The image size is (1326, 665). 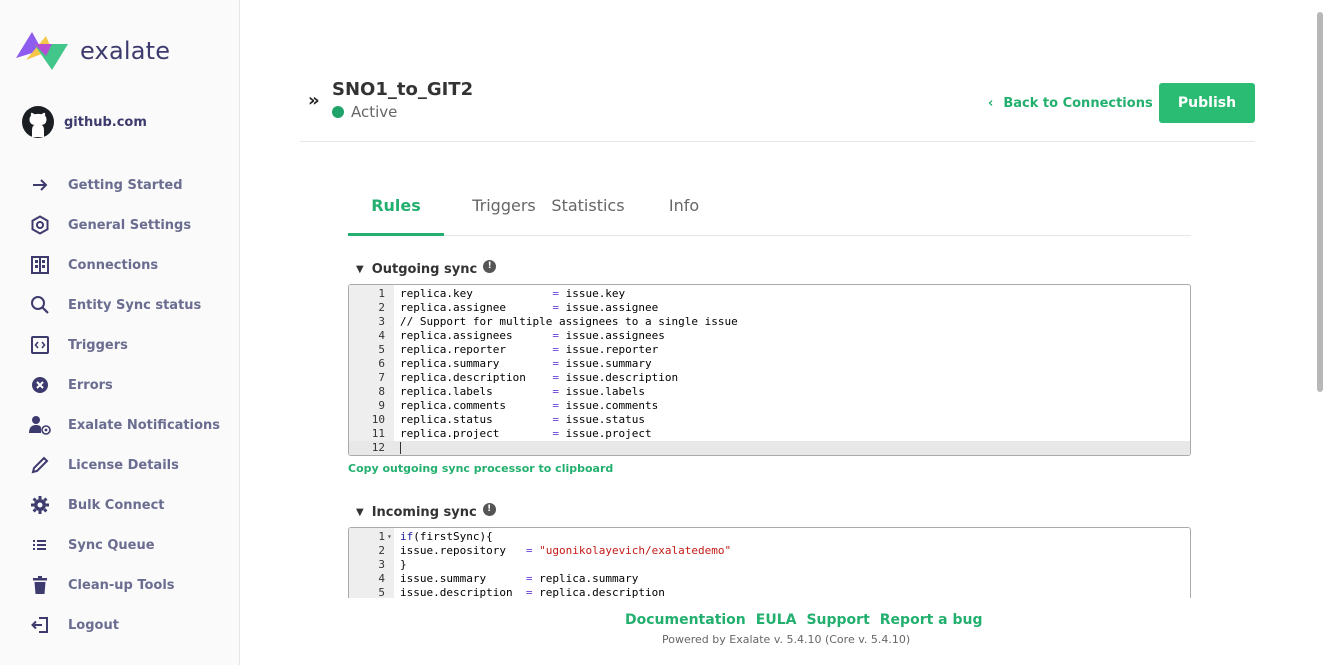 What do you see at coordinates (113, 265) in the screenshot?
I see `sidebar-item-label: Connections` at bounding box center [113, 265].